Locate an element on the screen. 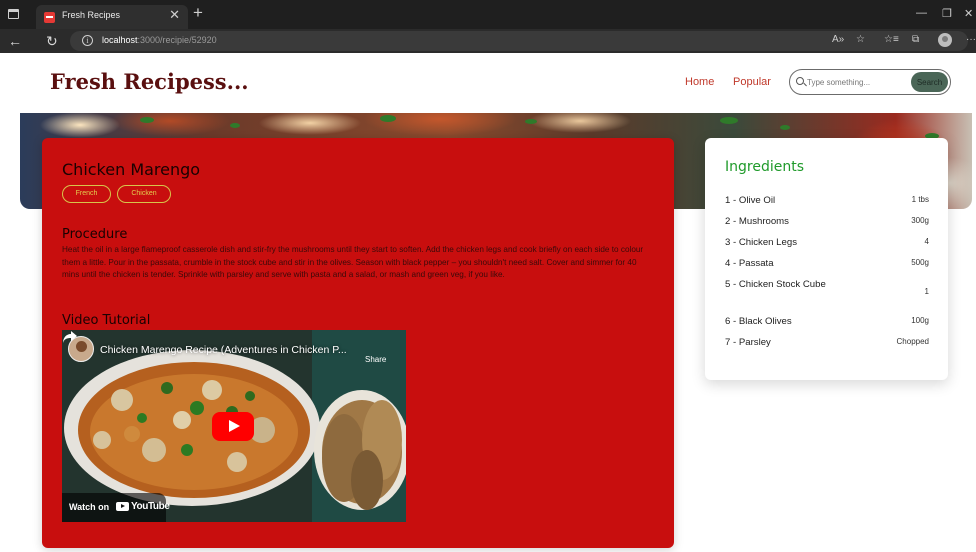 The image size is (976, 552). read-aloud-icon: A» is located at coordinates (838, 39).